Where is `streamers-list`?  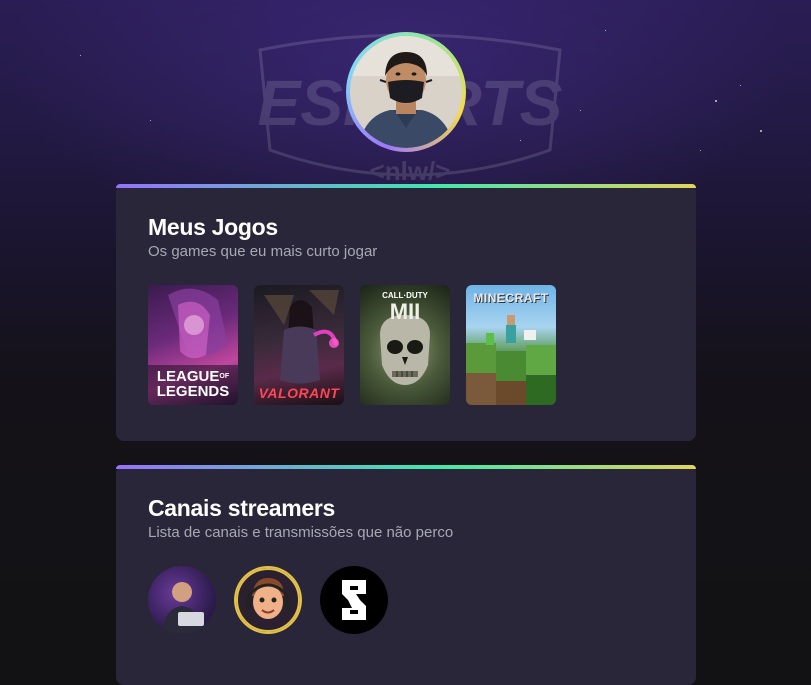
streamers-list is located at coordinates (268, 600).